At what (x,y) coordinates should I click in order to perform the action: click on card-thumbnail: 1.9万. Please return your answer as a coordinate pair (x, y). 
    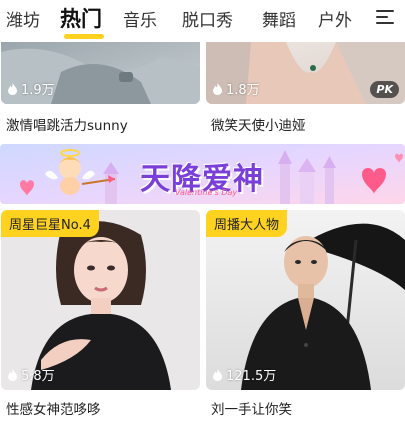
    Looking at the image, I should click on (100, 73).